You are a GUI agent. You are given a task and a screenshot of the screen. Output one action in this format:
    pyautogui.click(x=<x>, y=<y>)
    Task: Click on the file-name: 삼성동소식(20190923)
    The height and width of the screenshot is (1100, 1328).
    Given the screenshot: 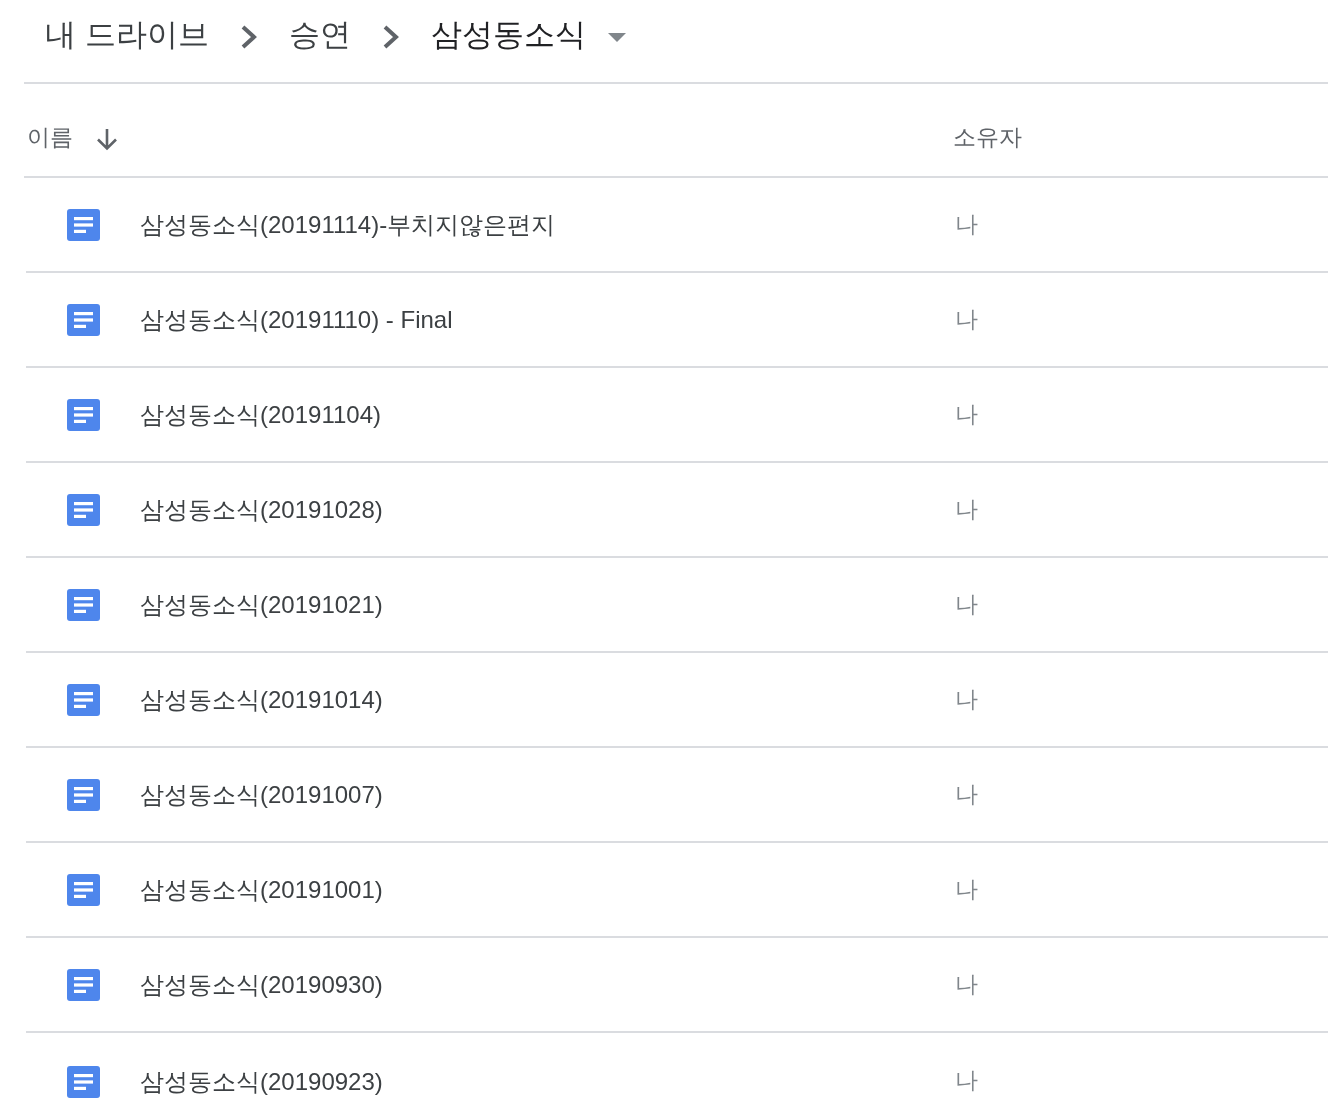 What is the action you would take?
    pyautogui.click(x=261, y=1082)
    